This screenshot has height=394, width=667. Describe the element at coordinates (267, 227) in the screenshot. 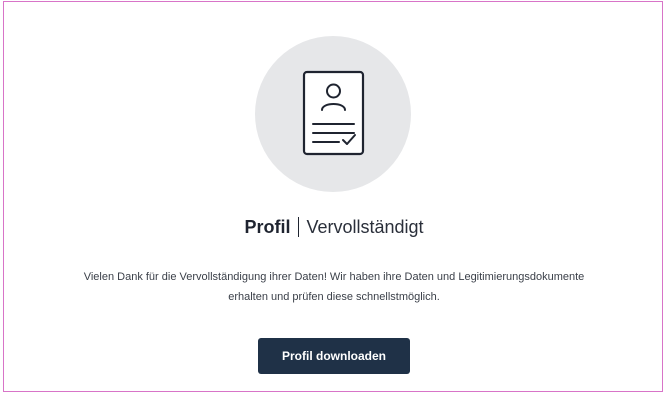

I see `title-bold: Profil` at that location.